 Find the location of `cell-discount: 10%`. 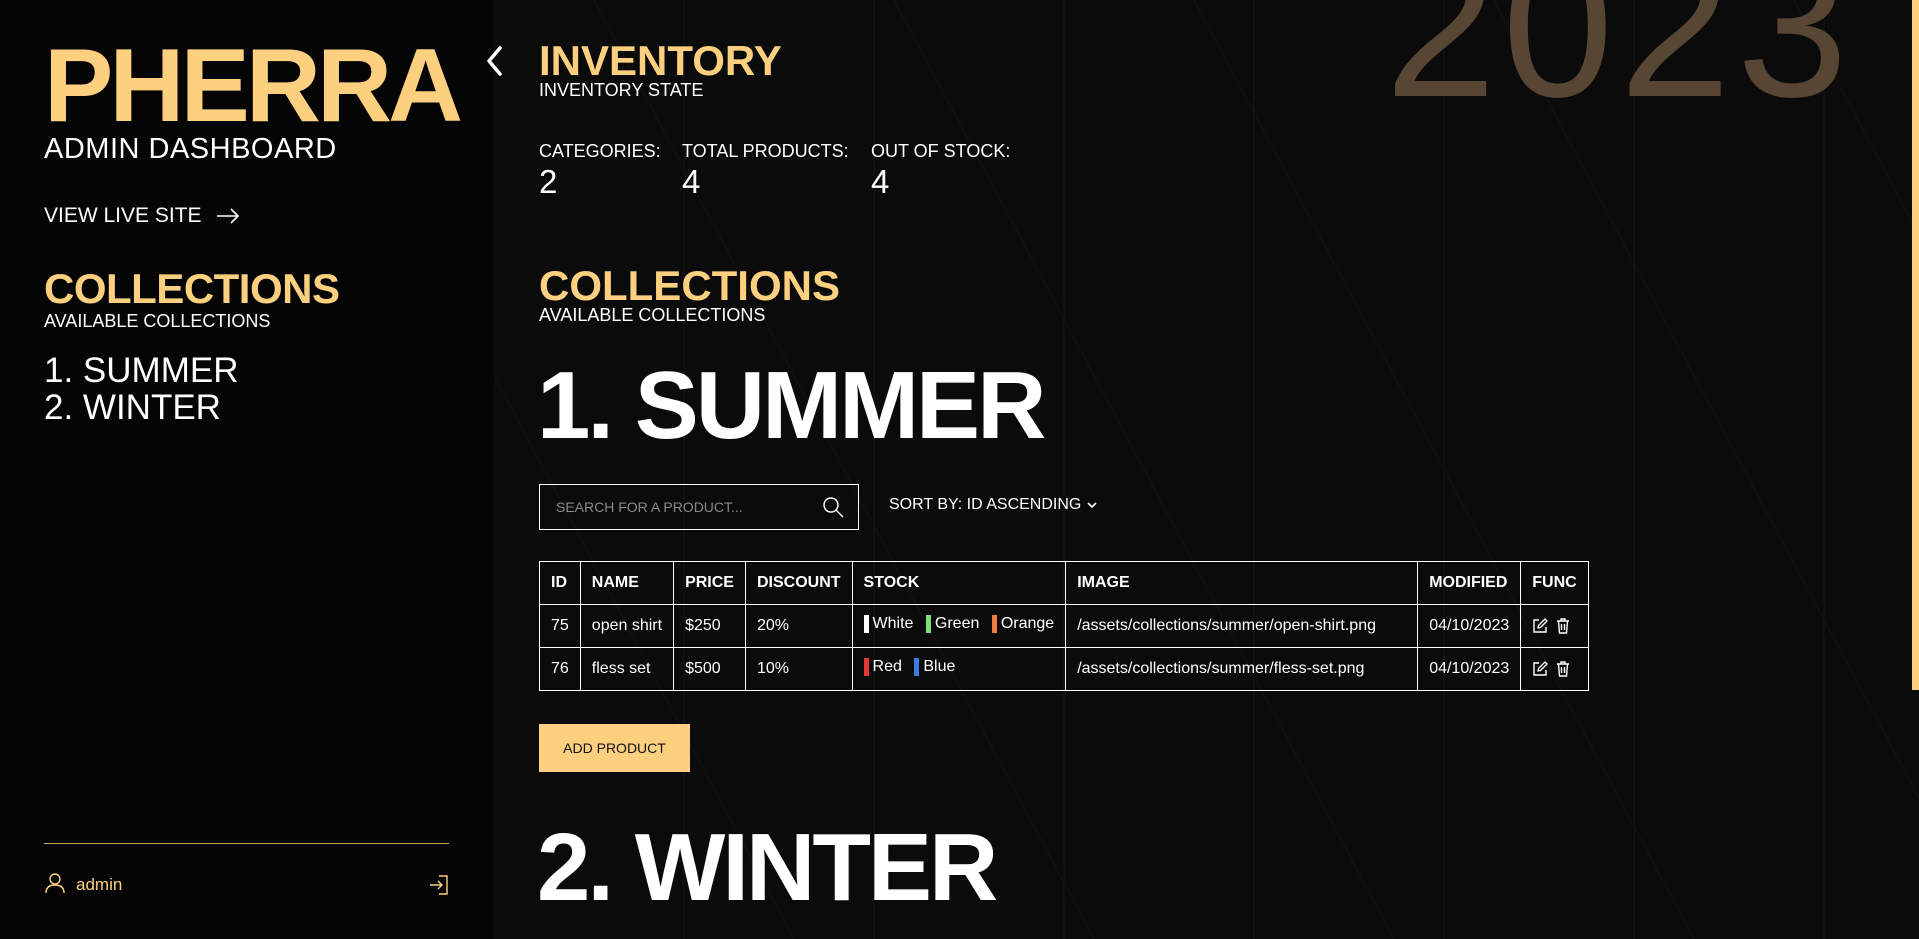

cell-discount: 10% is located at coordinates (798, 669).